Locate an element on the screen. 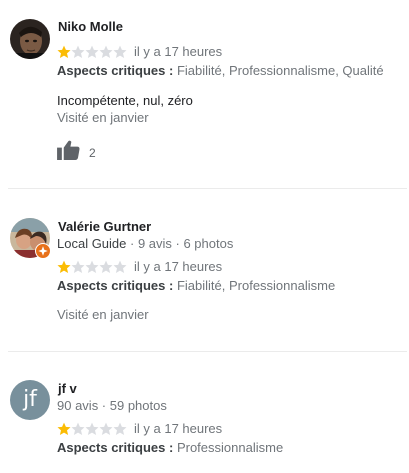  critical-aspects: Aspects critiques : Professionnalisme is located at coordinates (170, 447).